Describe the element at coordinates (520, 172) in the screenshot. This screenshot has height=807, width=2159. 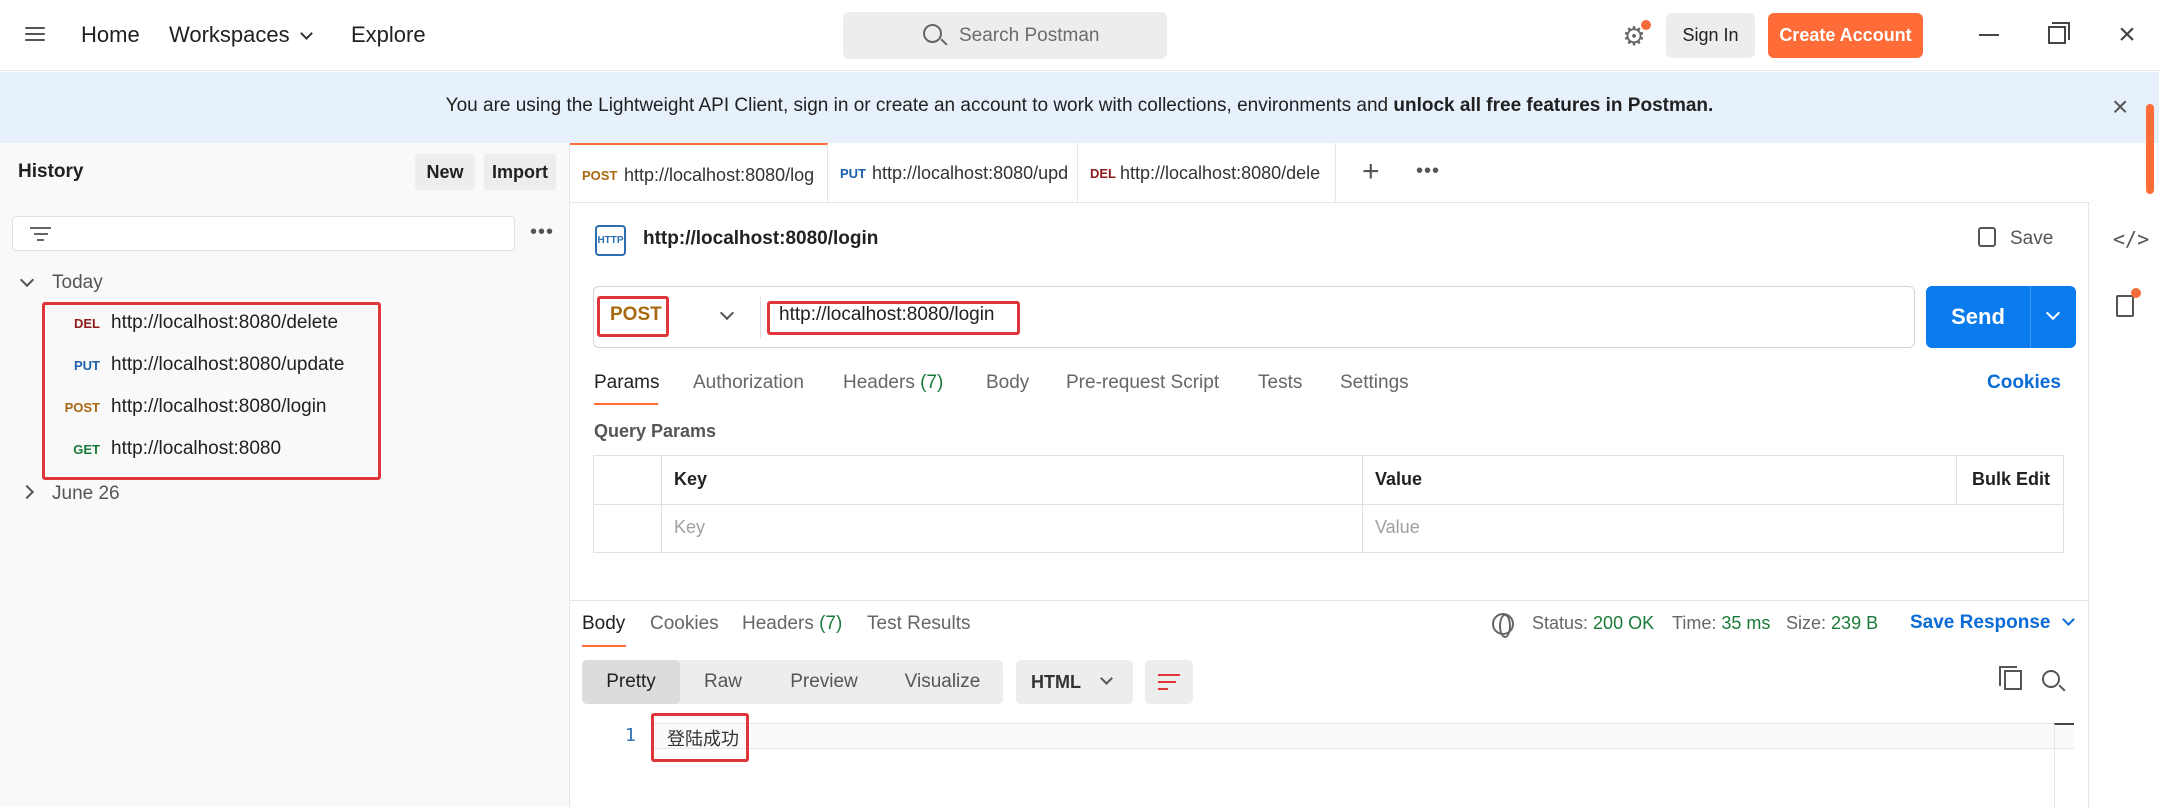
I see `import-button: Import` at that location.